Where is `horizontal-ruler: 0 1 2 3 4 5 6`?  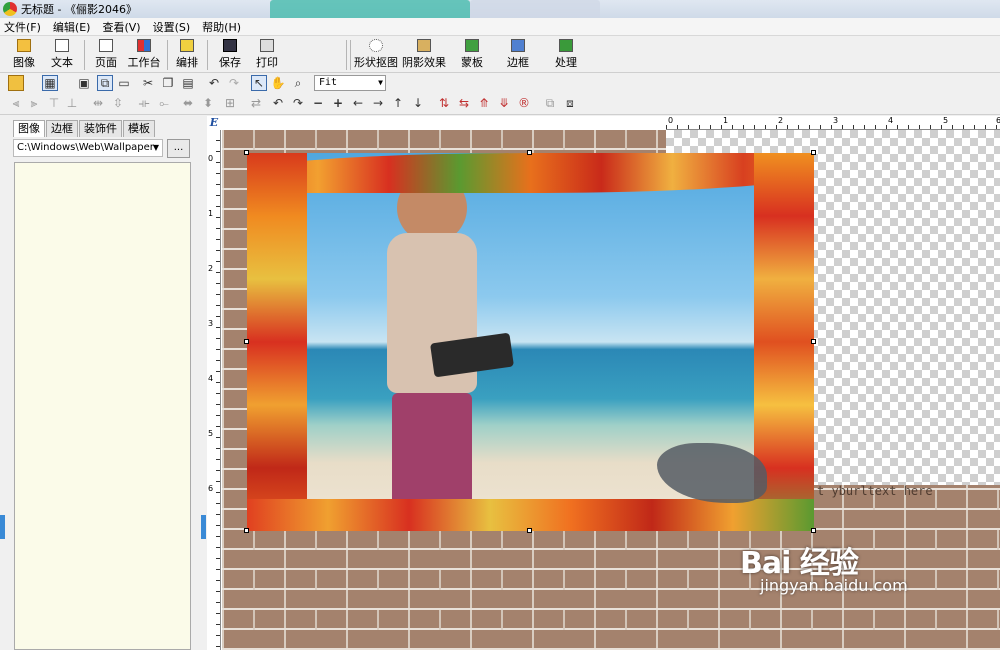 horizontal-ruler: 0 1 2 3 4 5 6 is located at coordinates (833, 123).